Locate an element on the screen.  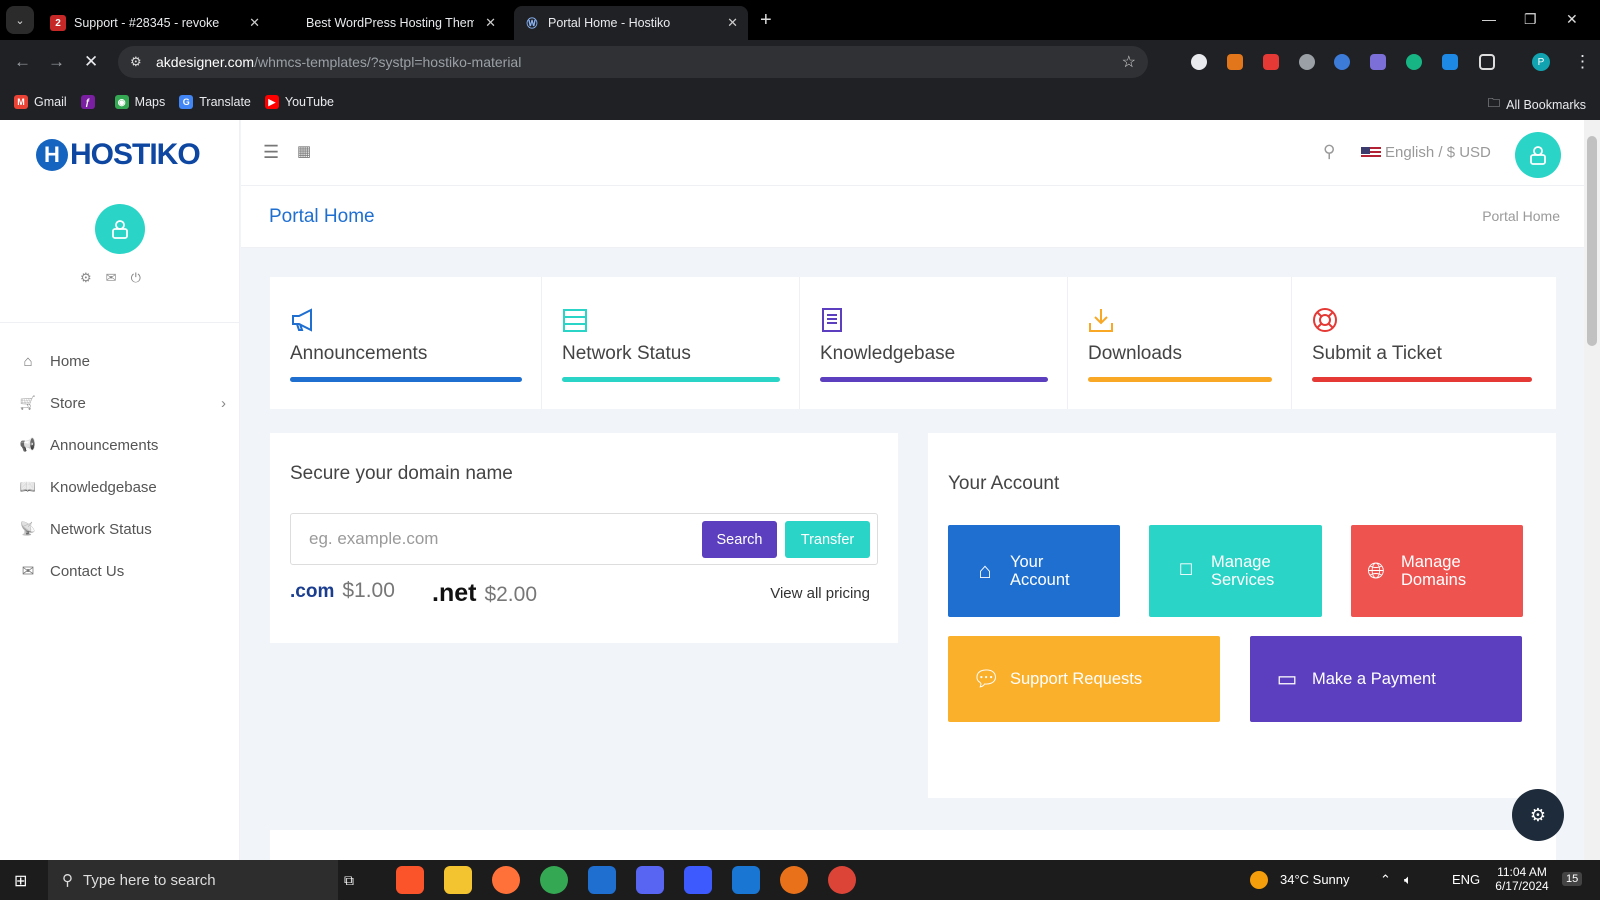
domain-search-button: Search is located at coordinates (739, 539).